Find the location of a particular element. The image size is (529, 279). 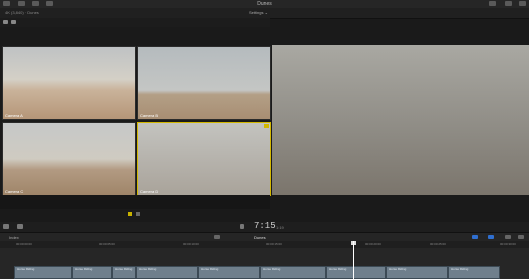

window-title: Dunes is located at coordinates (264, 4).